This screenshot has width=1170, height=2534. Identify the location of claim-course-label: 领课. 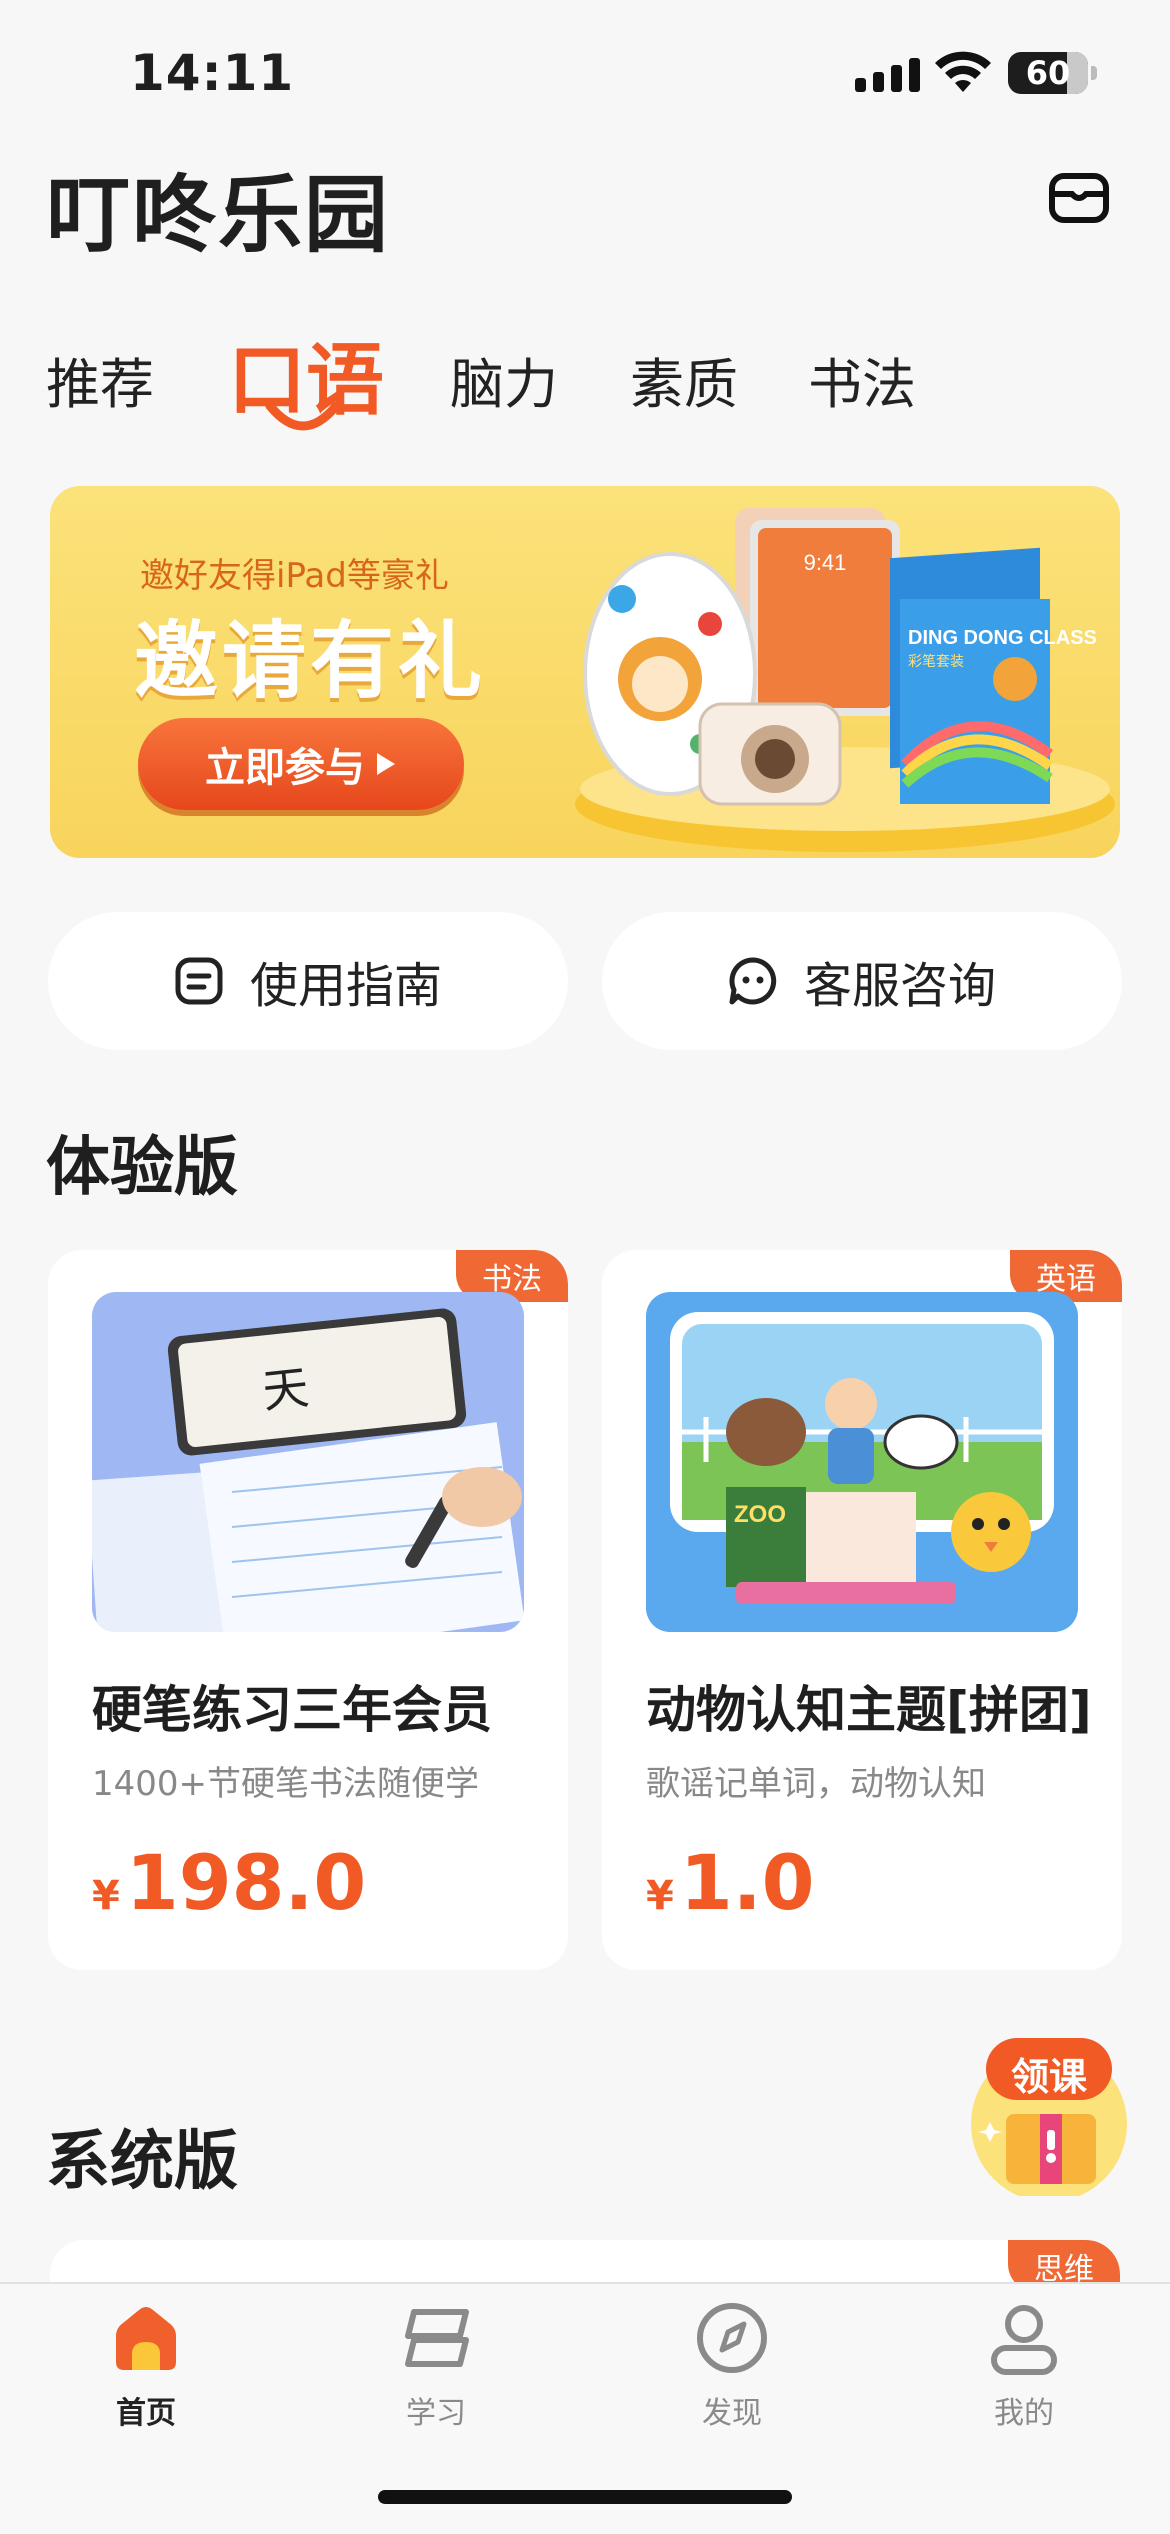
(1048, 2077).